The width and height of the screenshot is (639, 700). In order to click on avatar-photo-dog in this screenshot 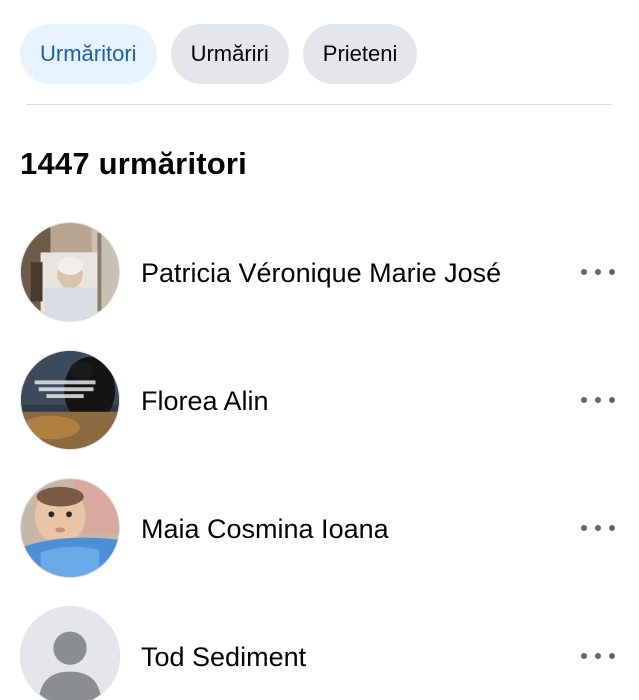, I will do `click(70, 400)`.